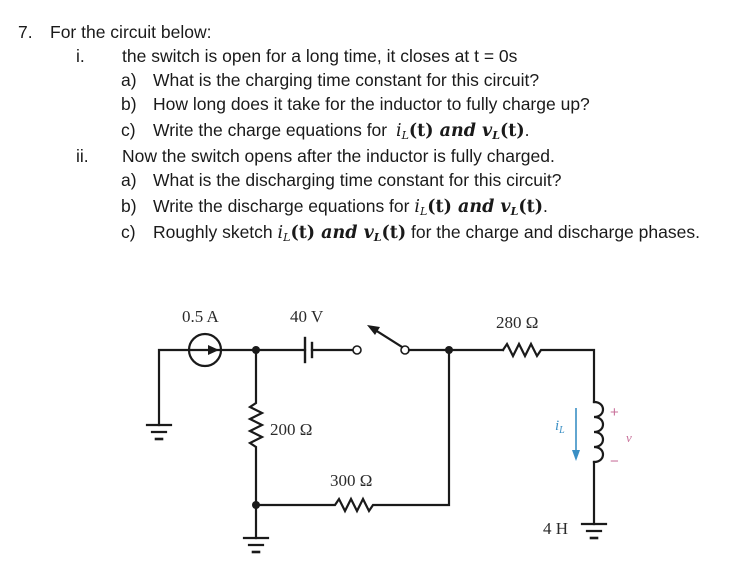 Image resolution: width=752 pixels, height=572 pixels. Describe the element at coordinates (291, 429) in the screenshot. I see `label-resistor-200: 200 Ω` at that location.